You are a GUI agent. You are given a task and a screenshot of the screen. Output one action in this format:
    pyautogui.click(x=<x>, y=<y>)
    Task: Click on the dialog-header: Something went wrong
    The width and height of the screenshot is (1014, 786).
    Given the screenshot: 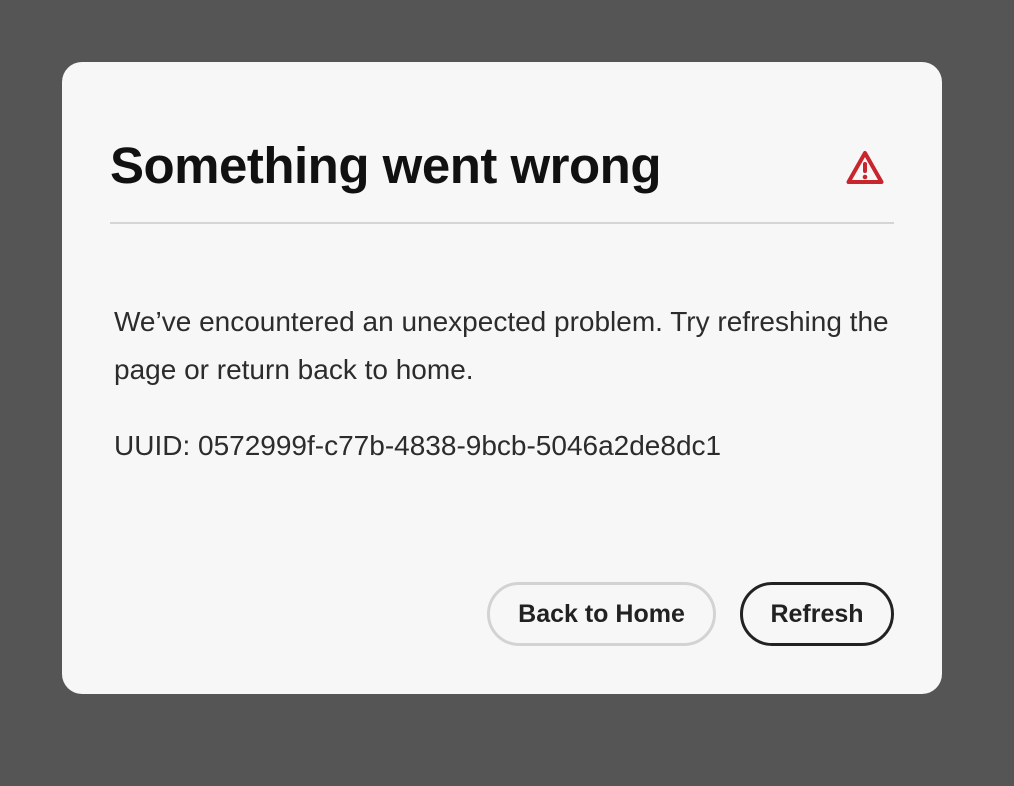 What is the action you would take?
    pyautogui.click(x=502, y=180)
    